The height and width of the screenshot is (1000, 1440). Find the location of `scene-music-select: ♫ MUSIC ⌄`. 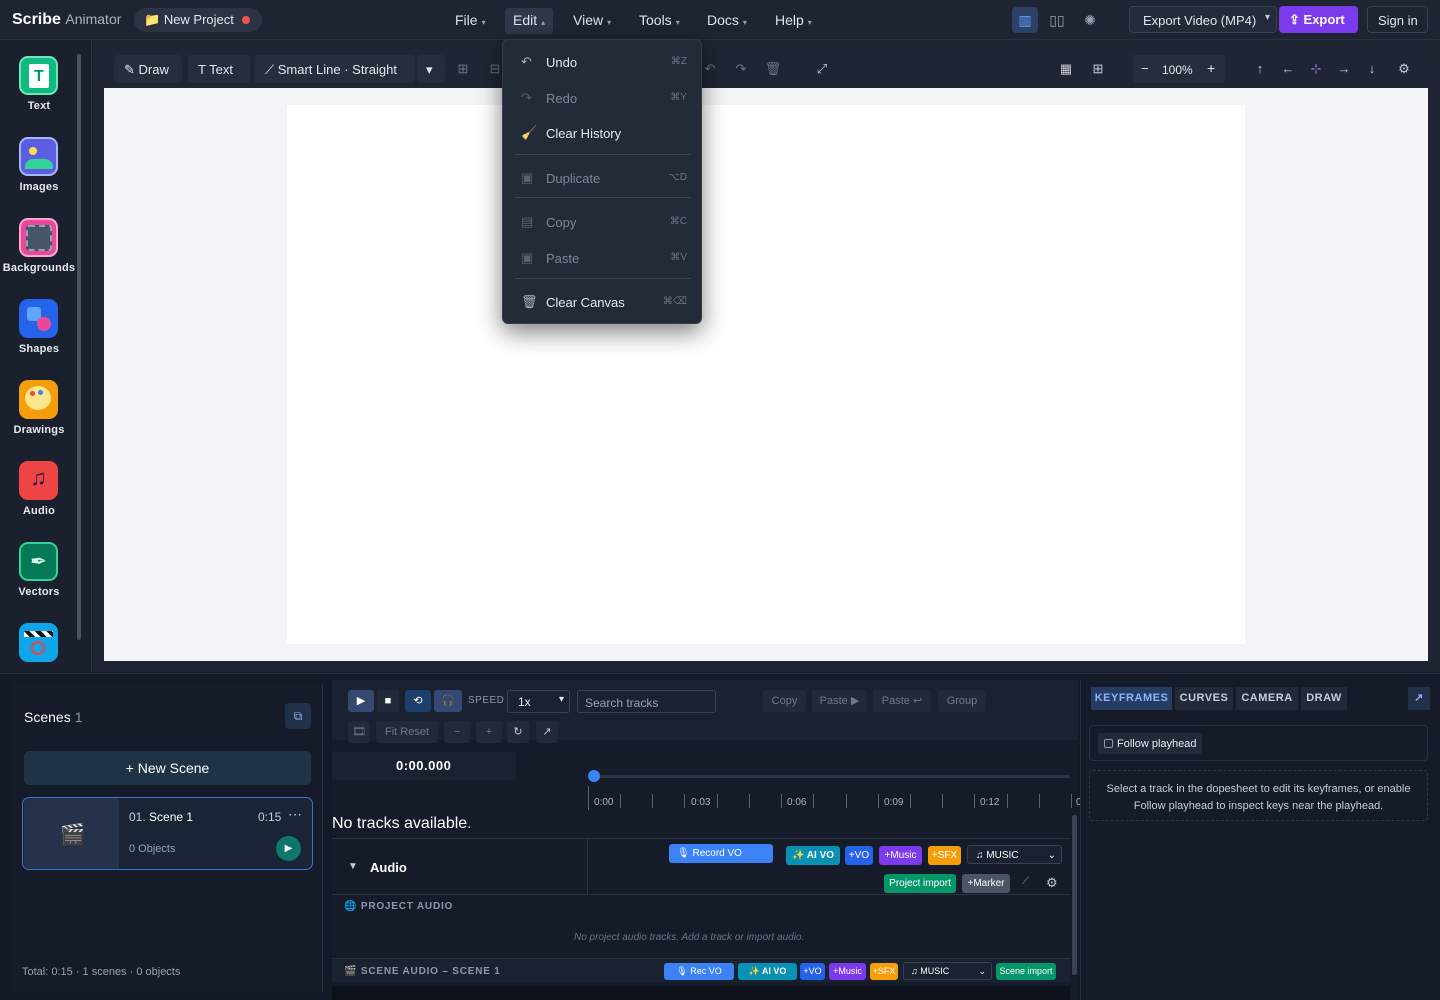

scene-music-select: ♫ MUSIC ⌄ is located at coordinates (947, 971).